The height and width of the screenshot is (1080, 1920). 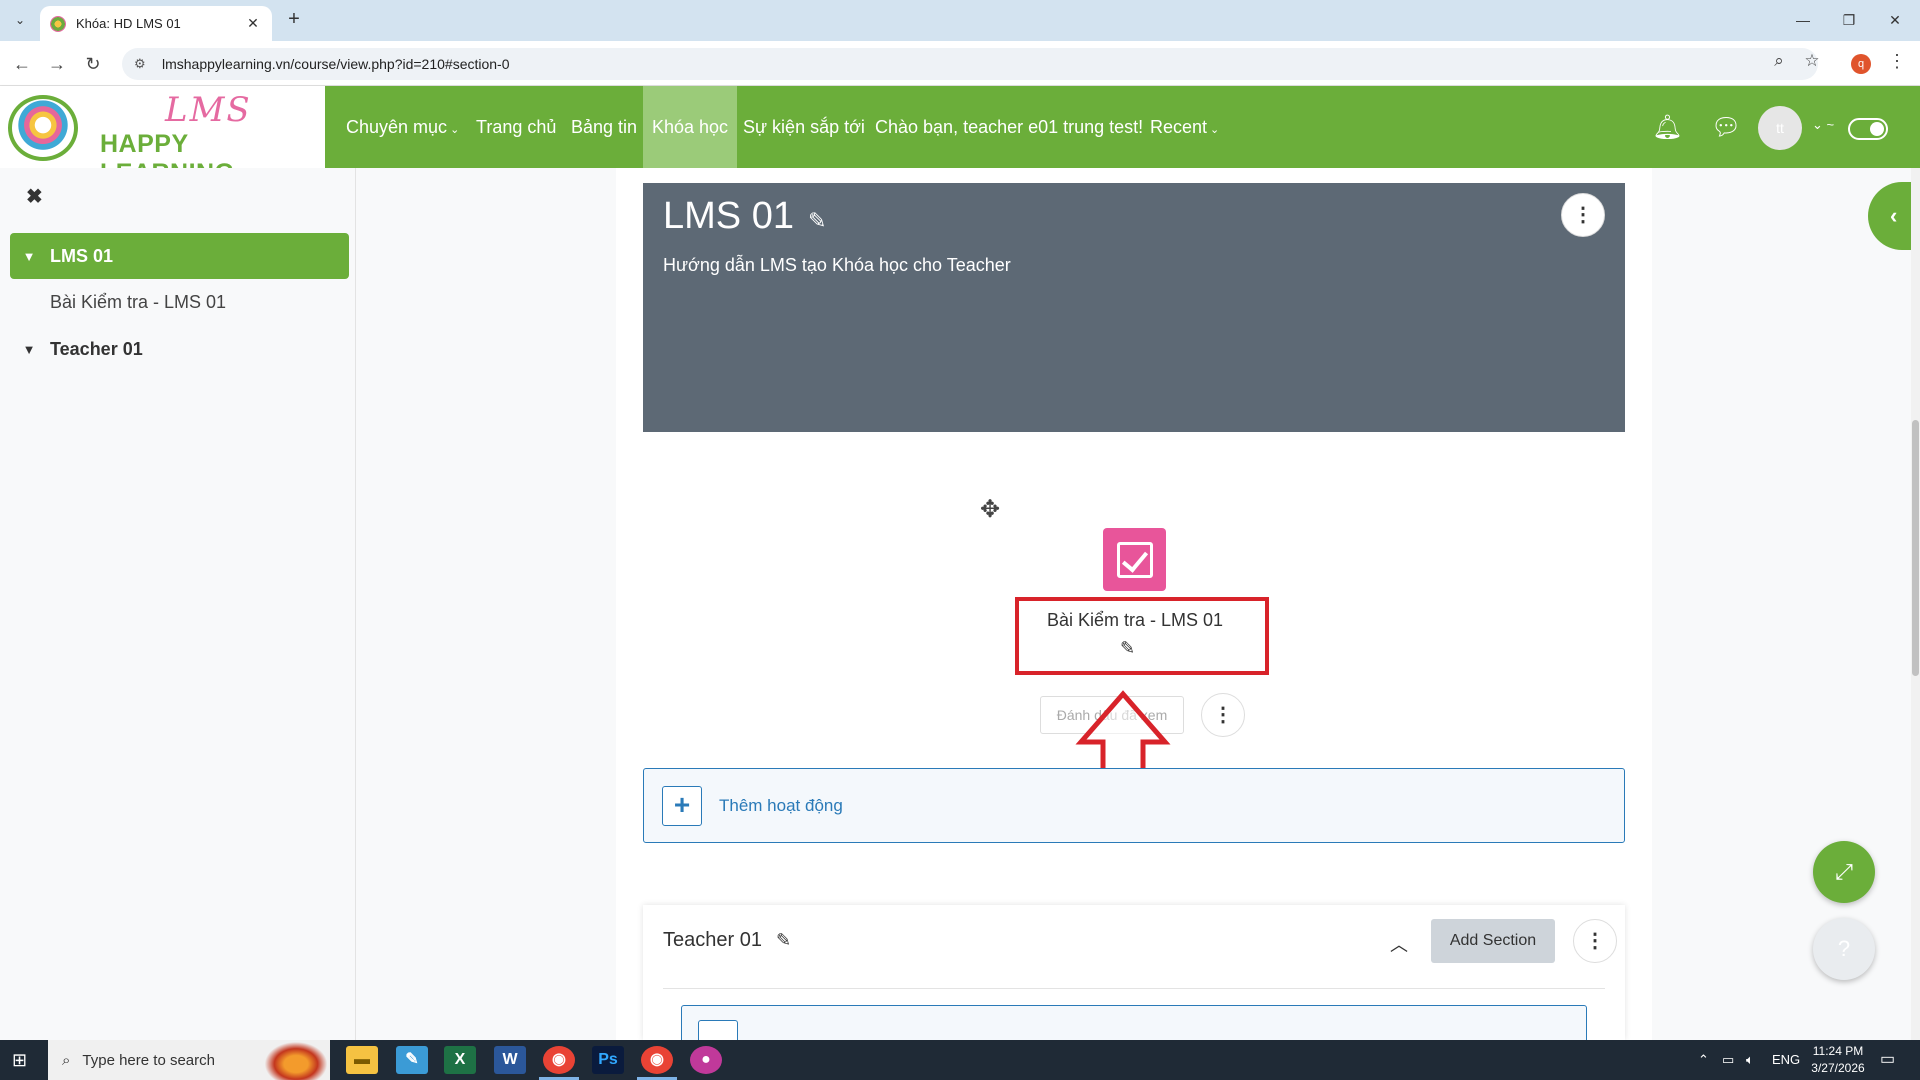 What do you see at coordinates (145, 64) in the screenshot?
I see `site-info-icon: ⚙` at bounding box center [145, 64].